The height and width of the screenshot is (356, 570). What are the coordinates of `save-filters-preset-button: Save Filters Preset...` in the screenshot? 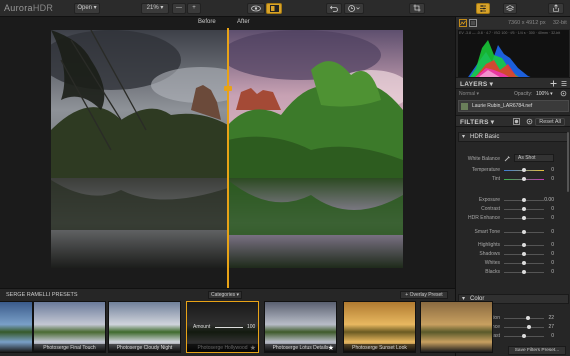 It's located at (537, 350).